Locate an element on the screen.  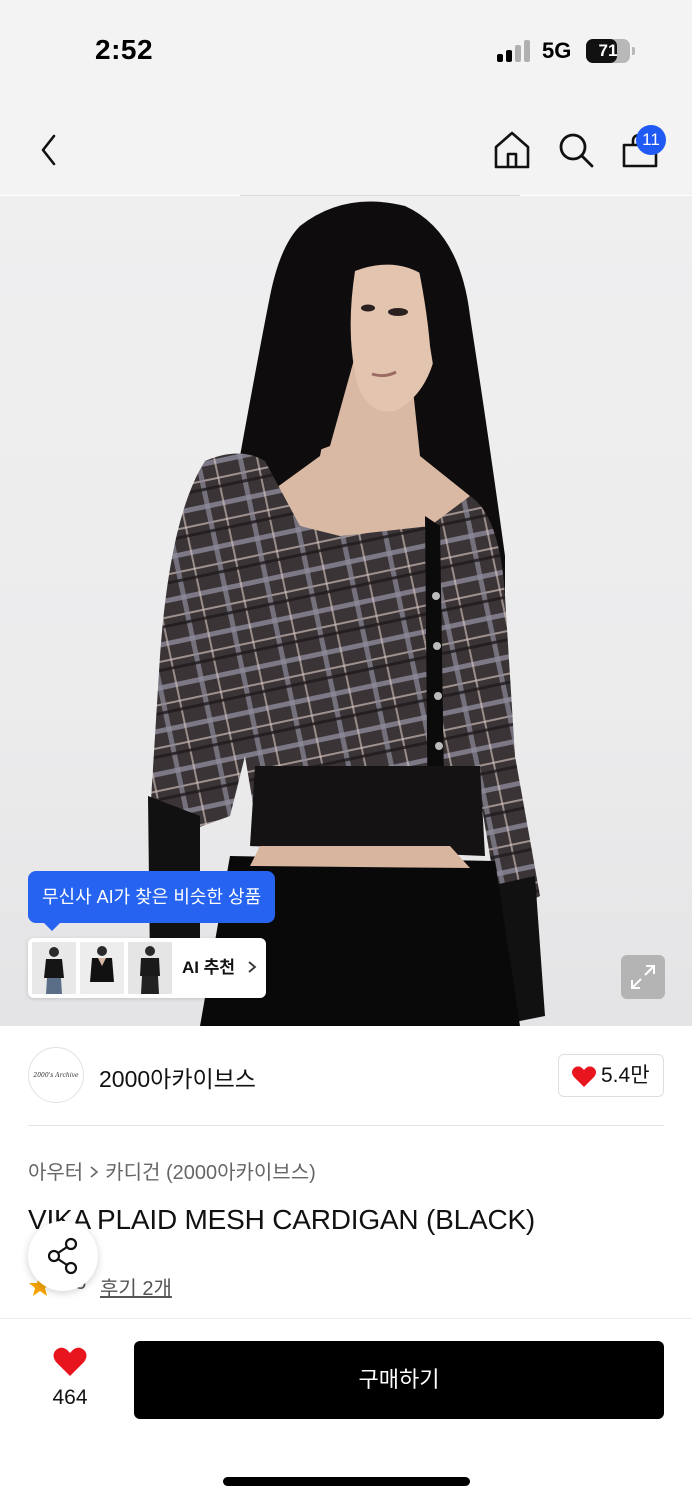
home-button is located at coordinates (512, 150).